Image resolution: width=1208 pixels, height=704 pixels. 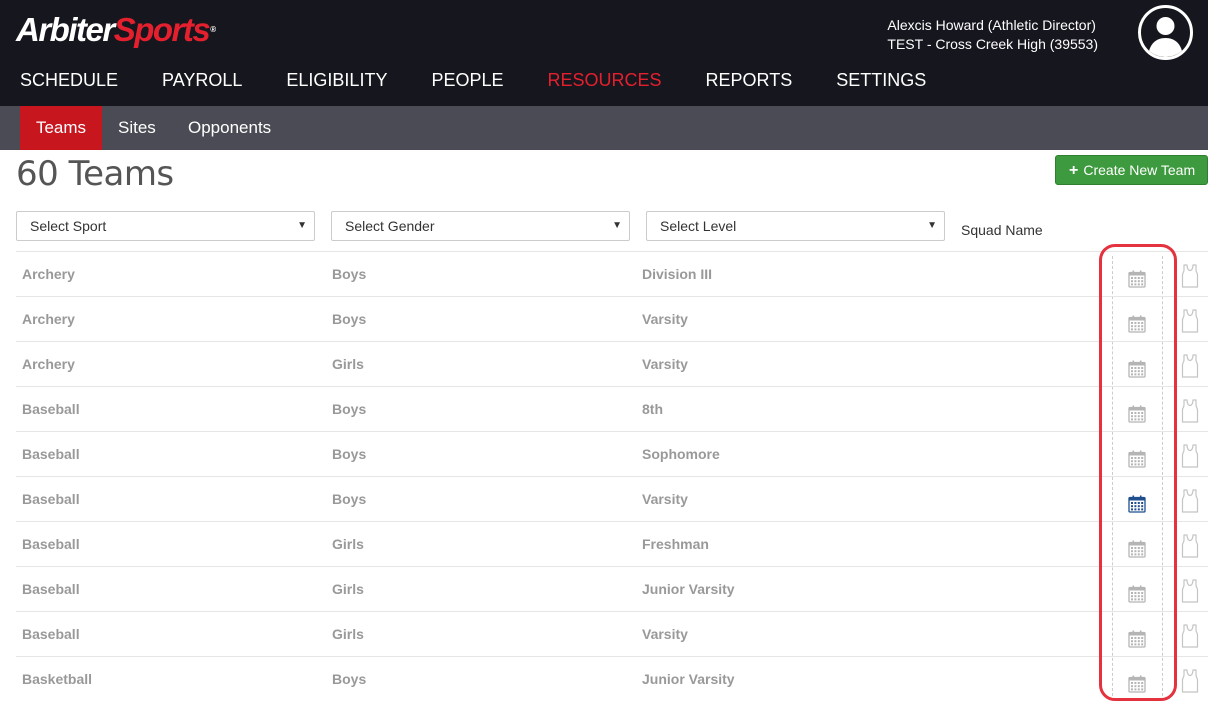 What do you see at coordinates (612, 633) in the screenshot?
I see `table-row: Baseball Girls Varsity` at bounding box center [612, 633].